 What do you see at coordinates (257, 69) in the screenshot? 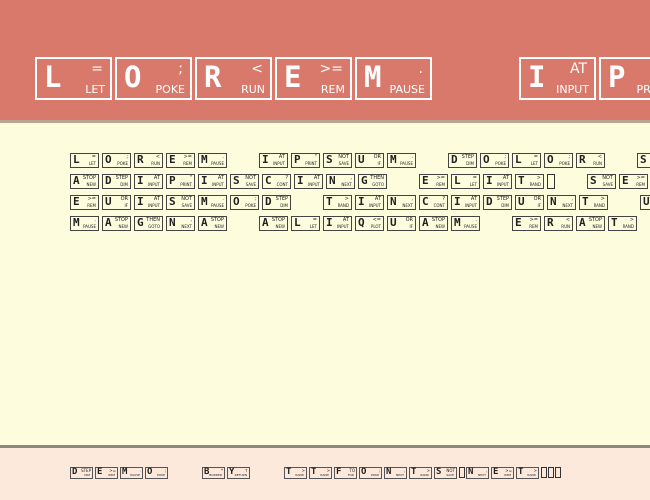
I see `key-symbol: <` at bounding box center [257, 69].